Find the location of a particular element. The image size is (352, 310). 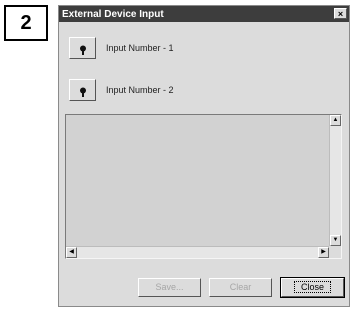

title-bar: External Device Input × is located at coordinates (204, 14).